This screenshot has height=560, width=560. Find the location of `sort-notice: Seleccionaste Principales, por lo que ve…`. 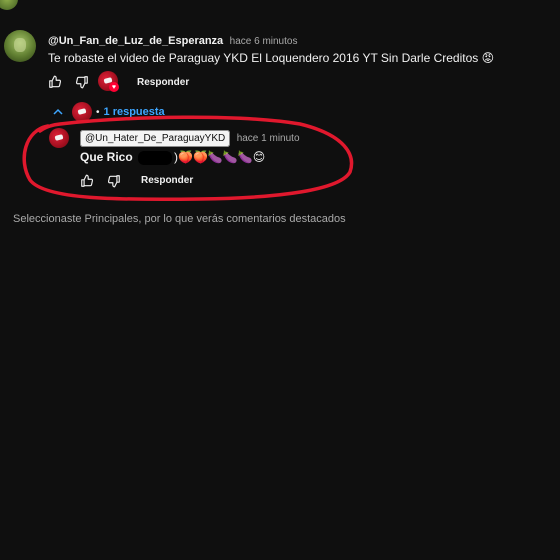

sort-notice: Seleccionaste Principales, por lo que ve… is located at coordinates (179, 219).